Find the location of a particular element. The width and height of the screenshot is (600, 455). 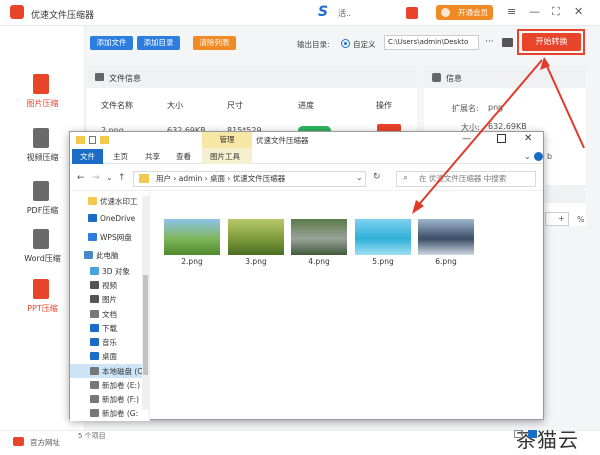

nav-item: 视频 is located at coordinates (103, 285).